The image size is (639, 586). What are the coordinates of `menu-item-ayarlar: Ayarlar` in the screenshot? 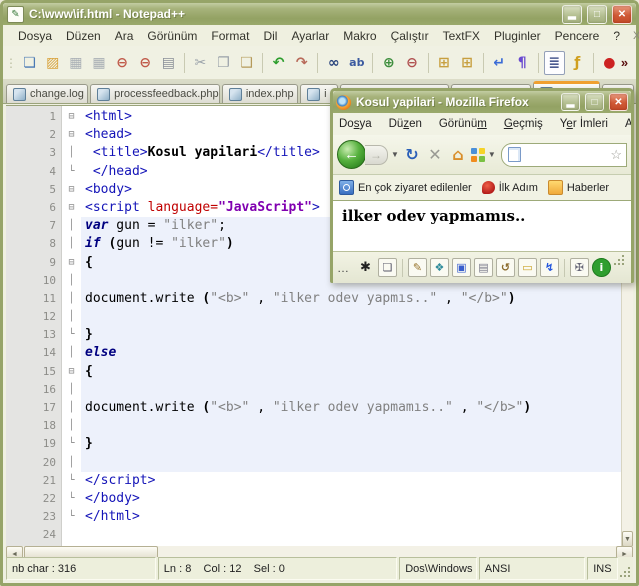 It's located at (310, 36).